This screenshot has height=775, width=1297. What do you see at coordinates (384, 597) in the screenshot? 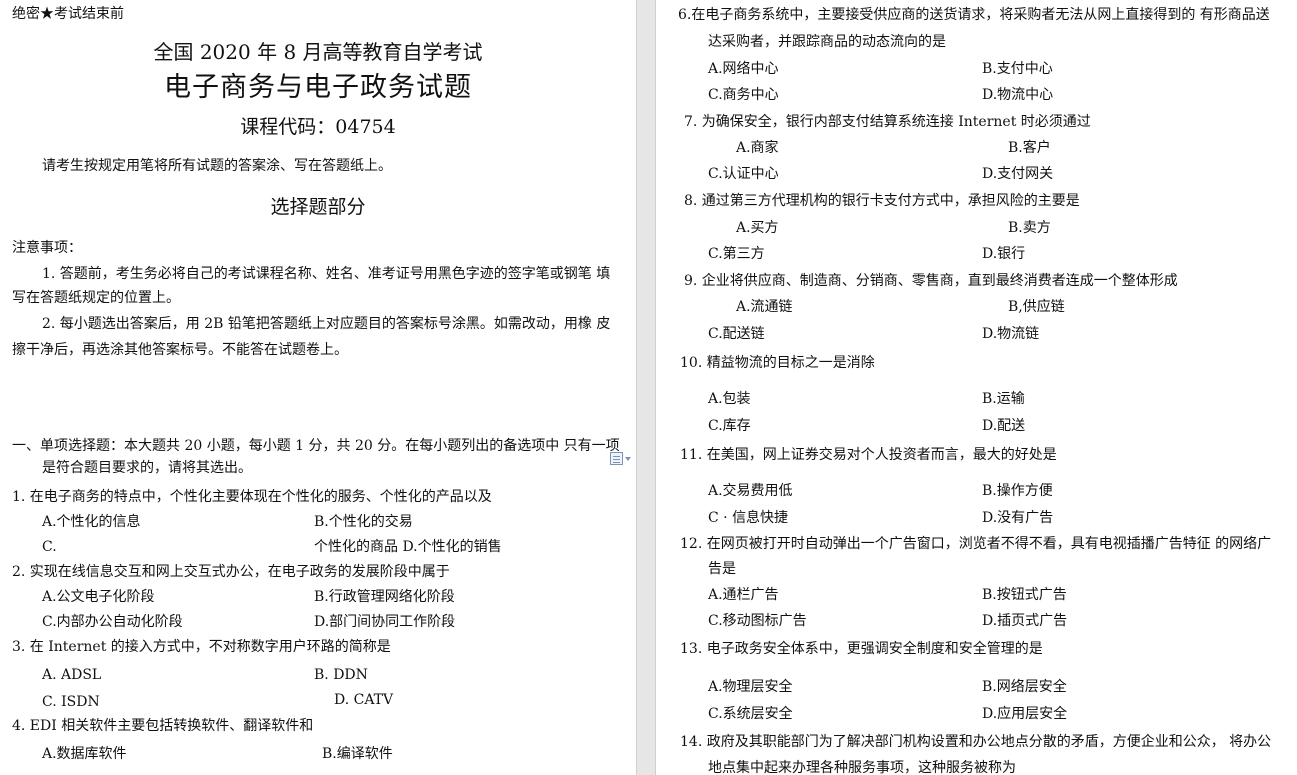
I see `q2-option-b: B.行政管理网络化阶段` at bounding box center [384, 597].